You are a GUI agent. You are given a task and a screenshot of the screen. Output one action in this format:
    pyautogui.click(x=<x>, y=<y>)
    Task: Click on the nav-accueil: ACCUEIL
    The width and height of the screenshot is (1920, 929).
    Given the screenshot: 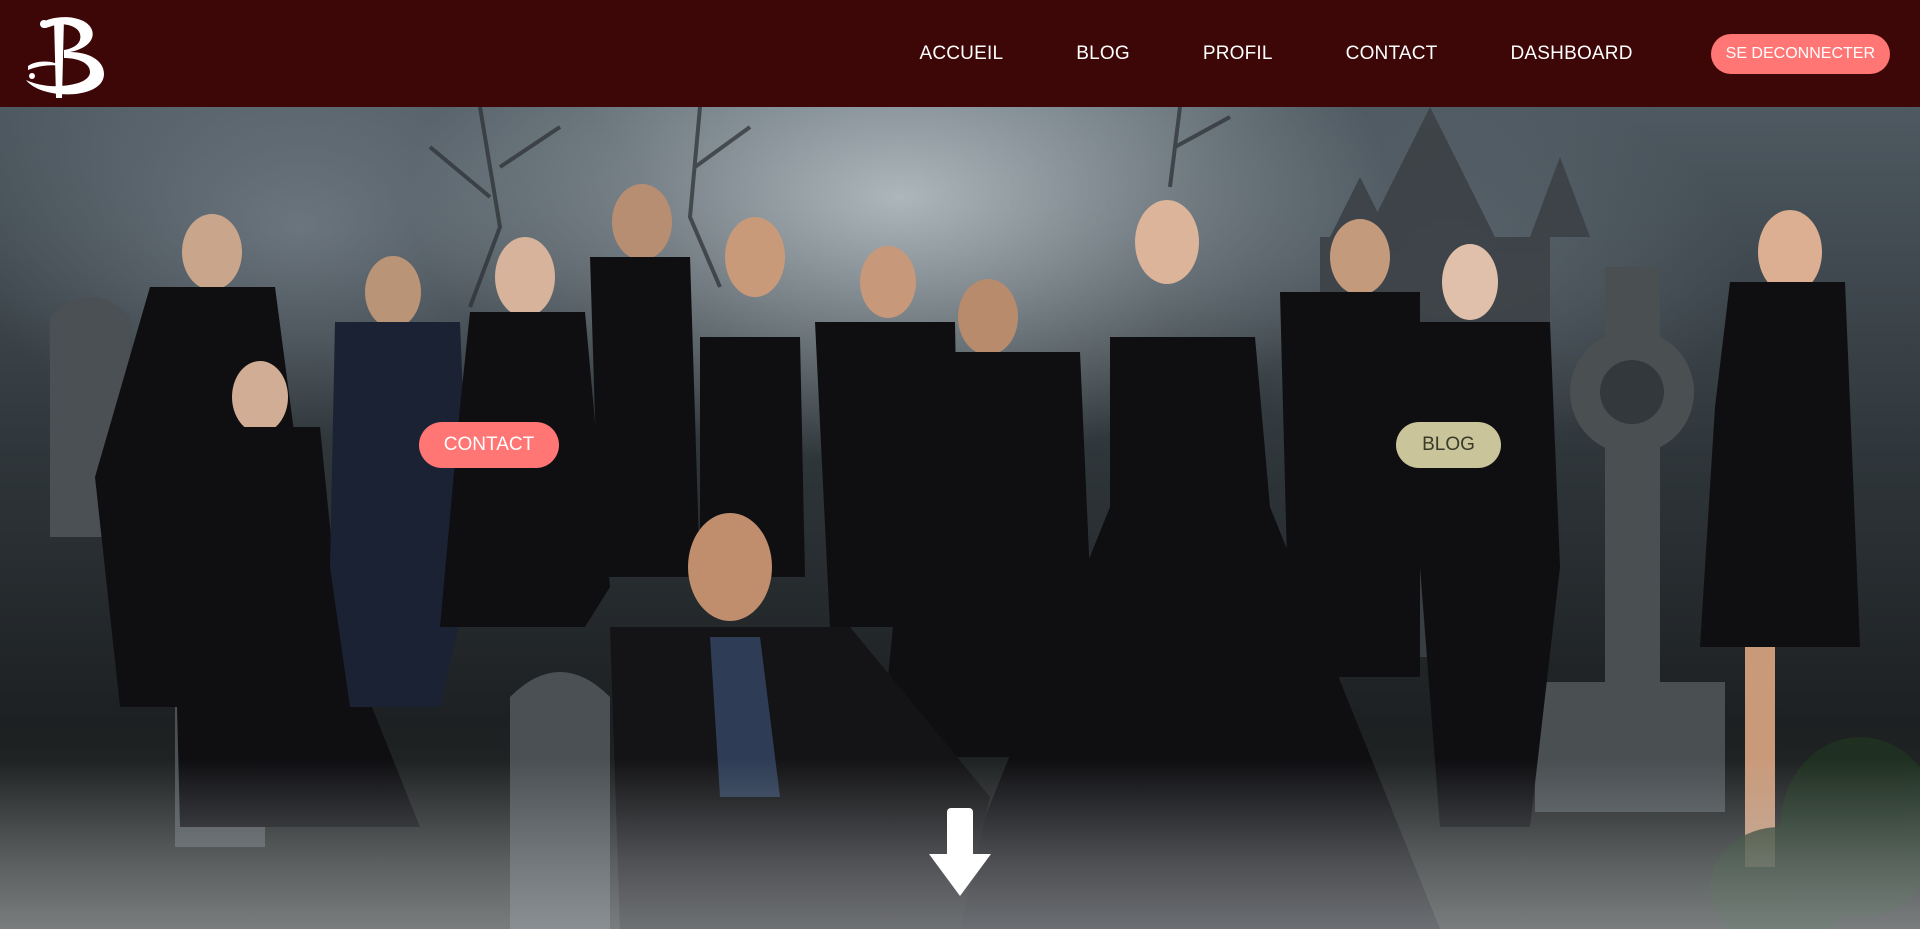 What is the action you would take?
    pyautogui.click(x=961, y=54)
    